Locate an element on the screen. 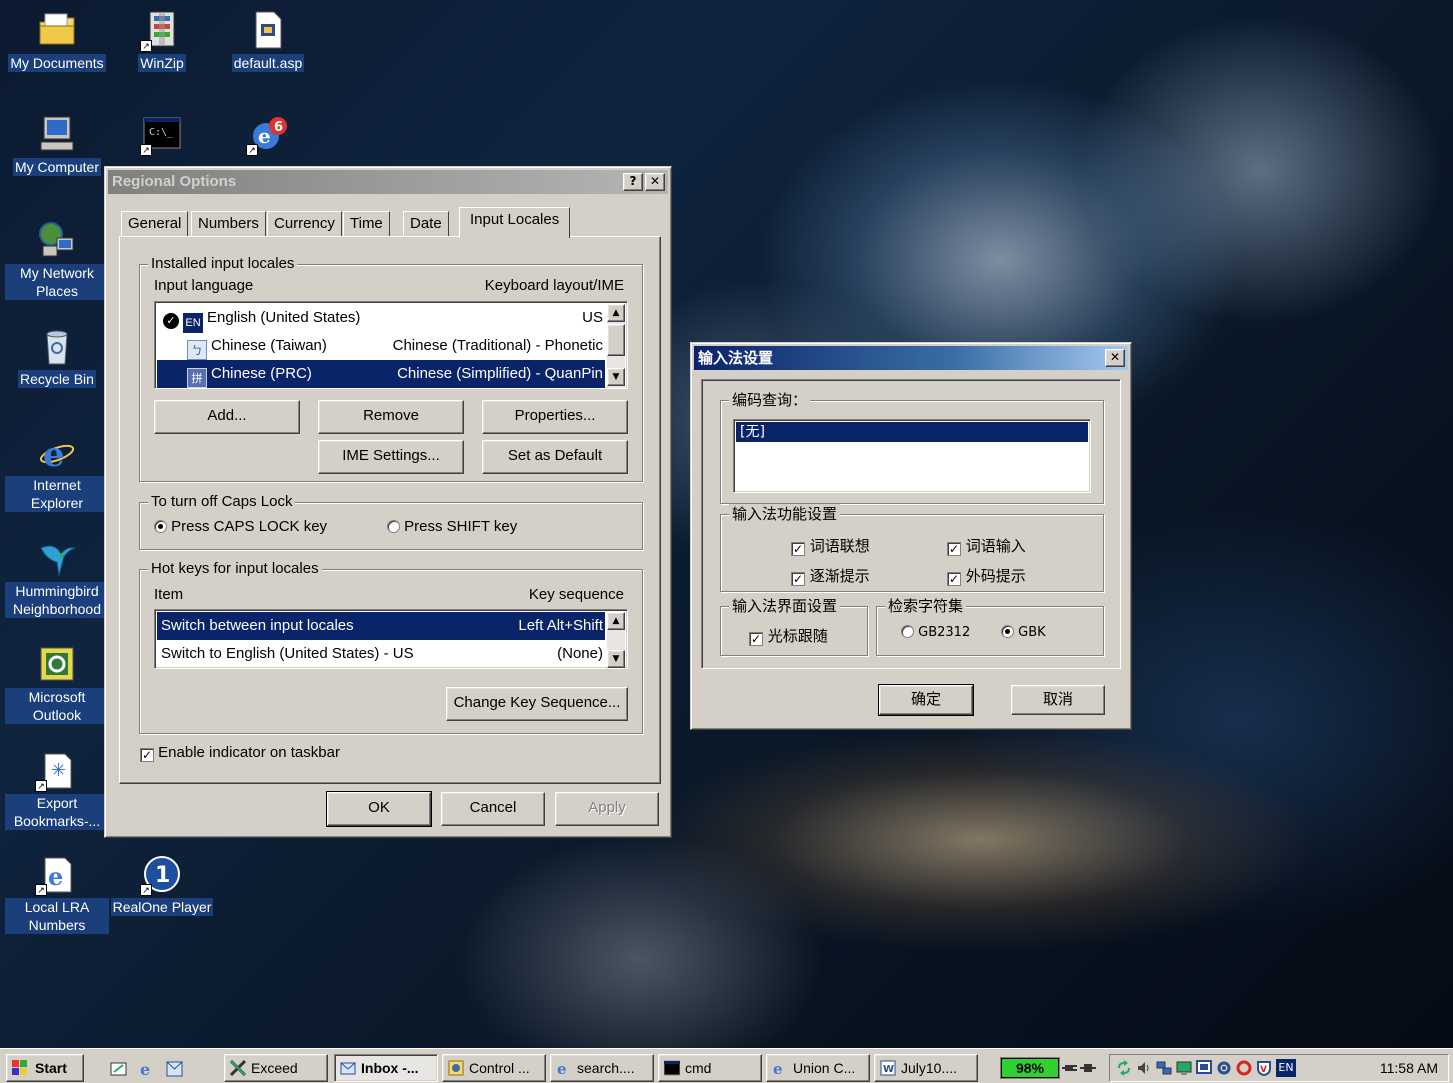 The width and height of the screenshot is (1453, 1083). hotkeys-scrollbar: ▲ ▼ is located at coordinates (616, 640).